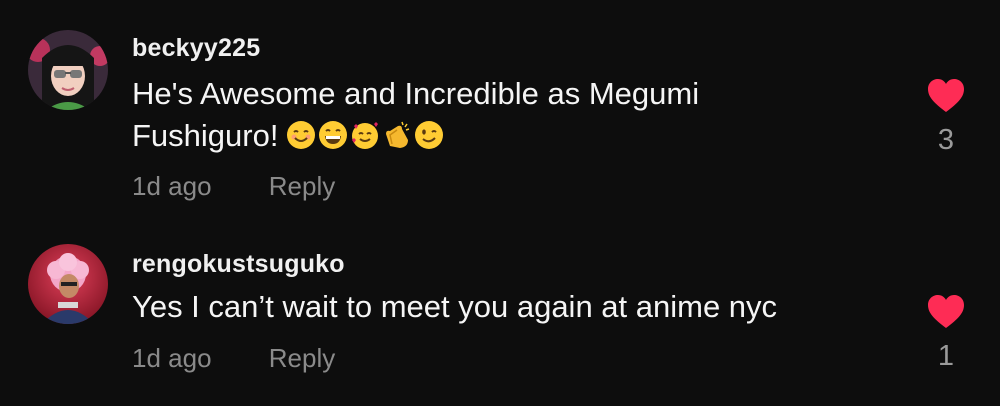 This screenshot has height=406, width=1000. What do you see at coordinates (196, 48) in the screenshot?
I see `comment-username: beckyy225` at bounding box center [196, 48].